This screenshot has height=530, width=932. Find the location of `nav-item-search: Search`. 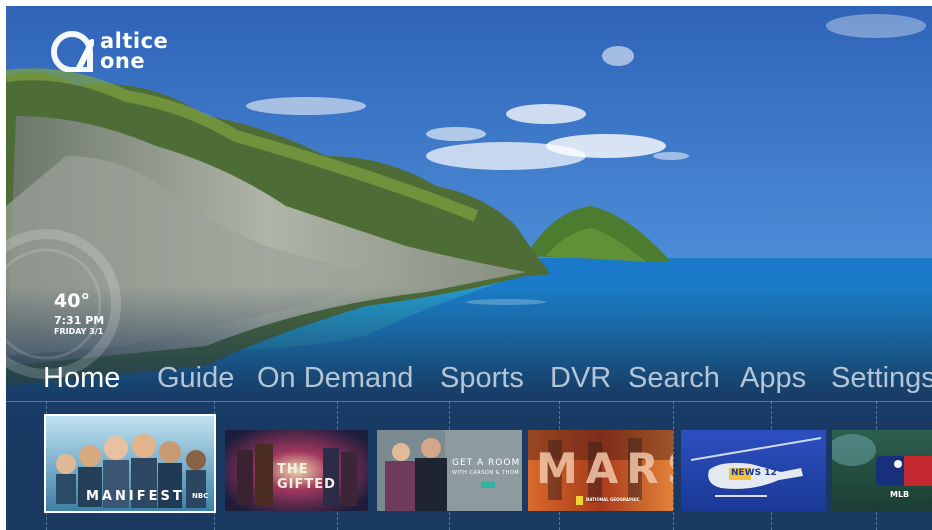

nav-item-search: Search is located at coordinates (674, 378).